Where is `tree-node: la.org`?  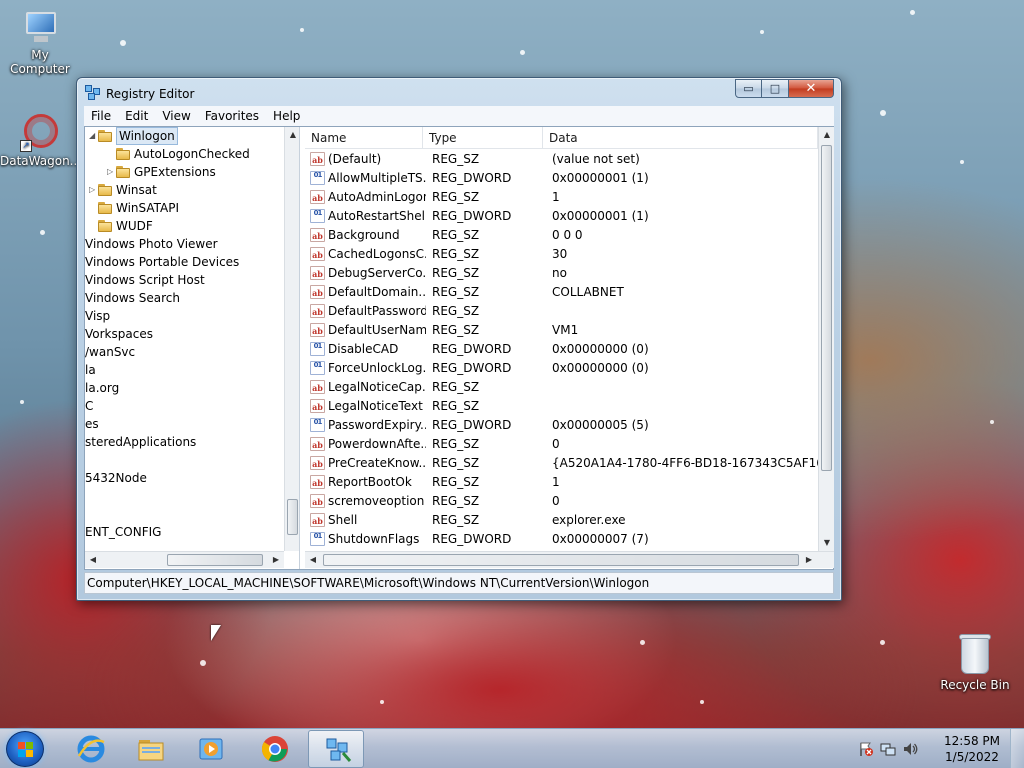
tree-node: la.org is located at coordinates (184, 388).